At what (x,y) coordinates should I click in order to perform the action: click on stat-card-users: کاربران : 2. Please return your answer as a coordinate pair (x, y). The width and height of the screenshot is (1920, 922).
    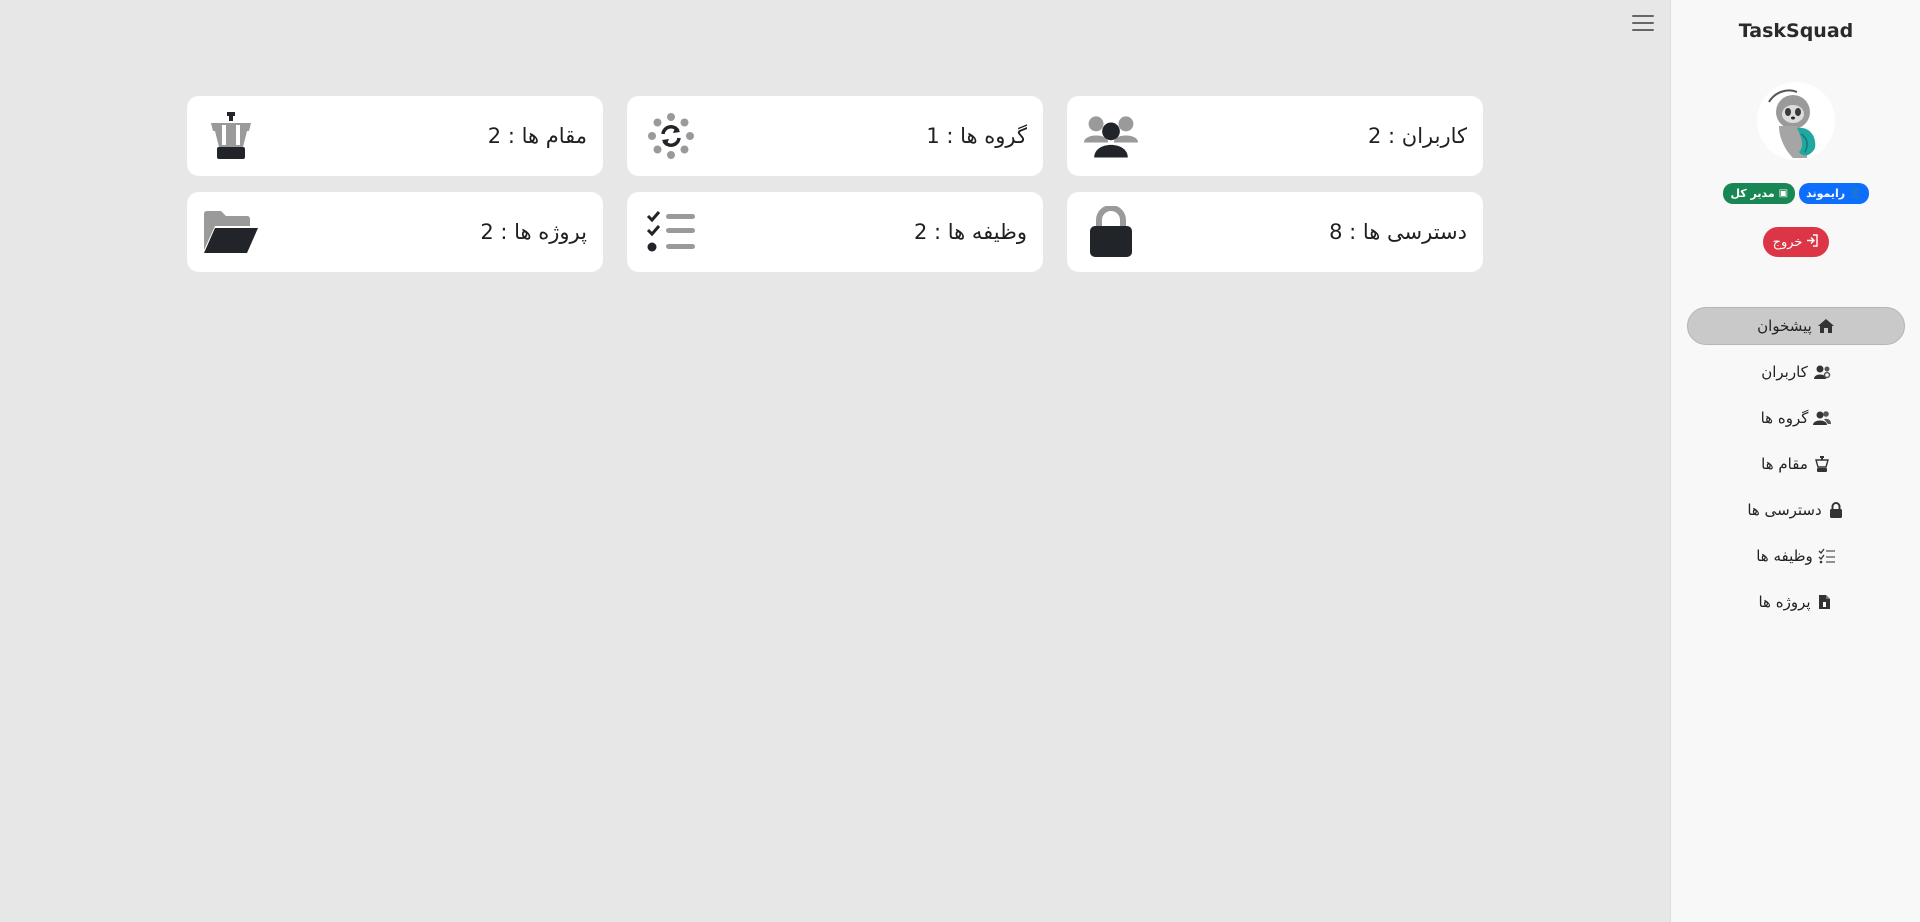
    Looking at the image, I should click on (1275, 136).